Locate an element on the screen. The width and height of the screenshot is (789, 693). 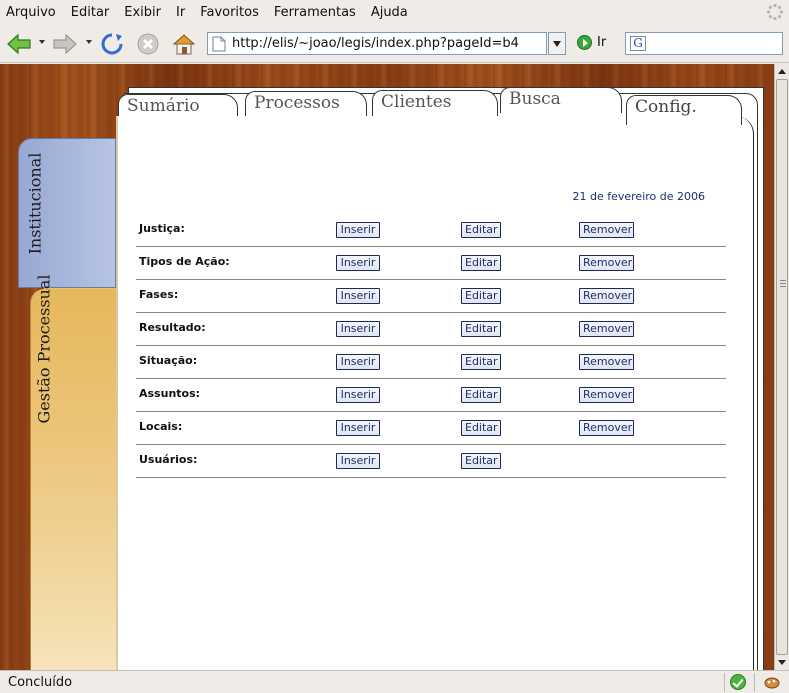
status-text: Concluído is located at coordinates (40, 682).